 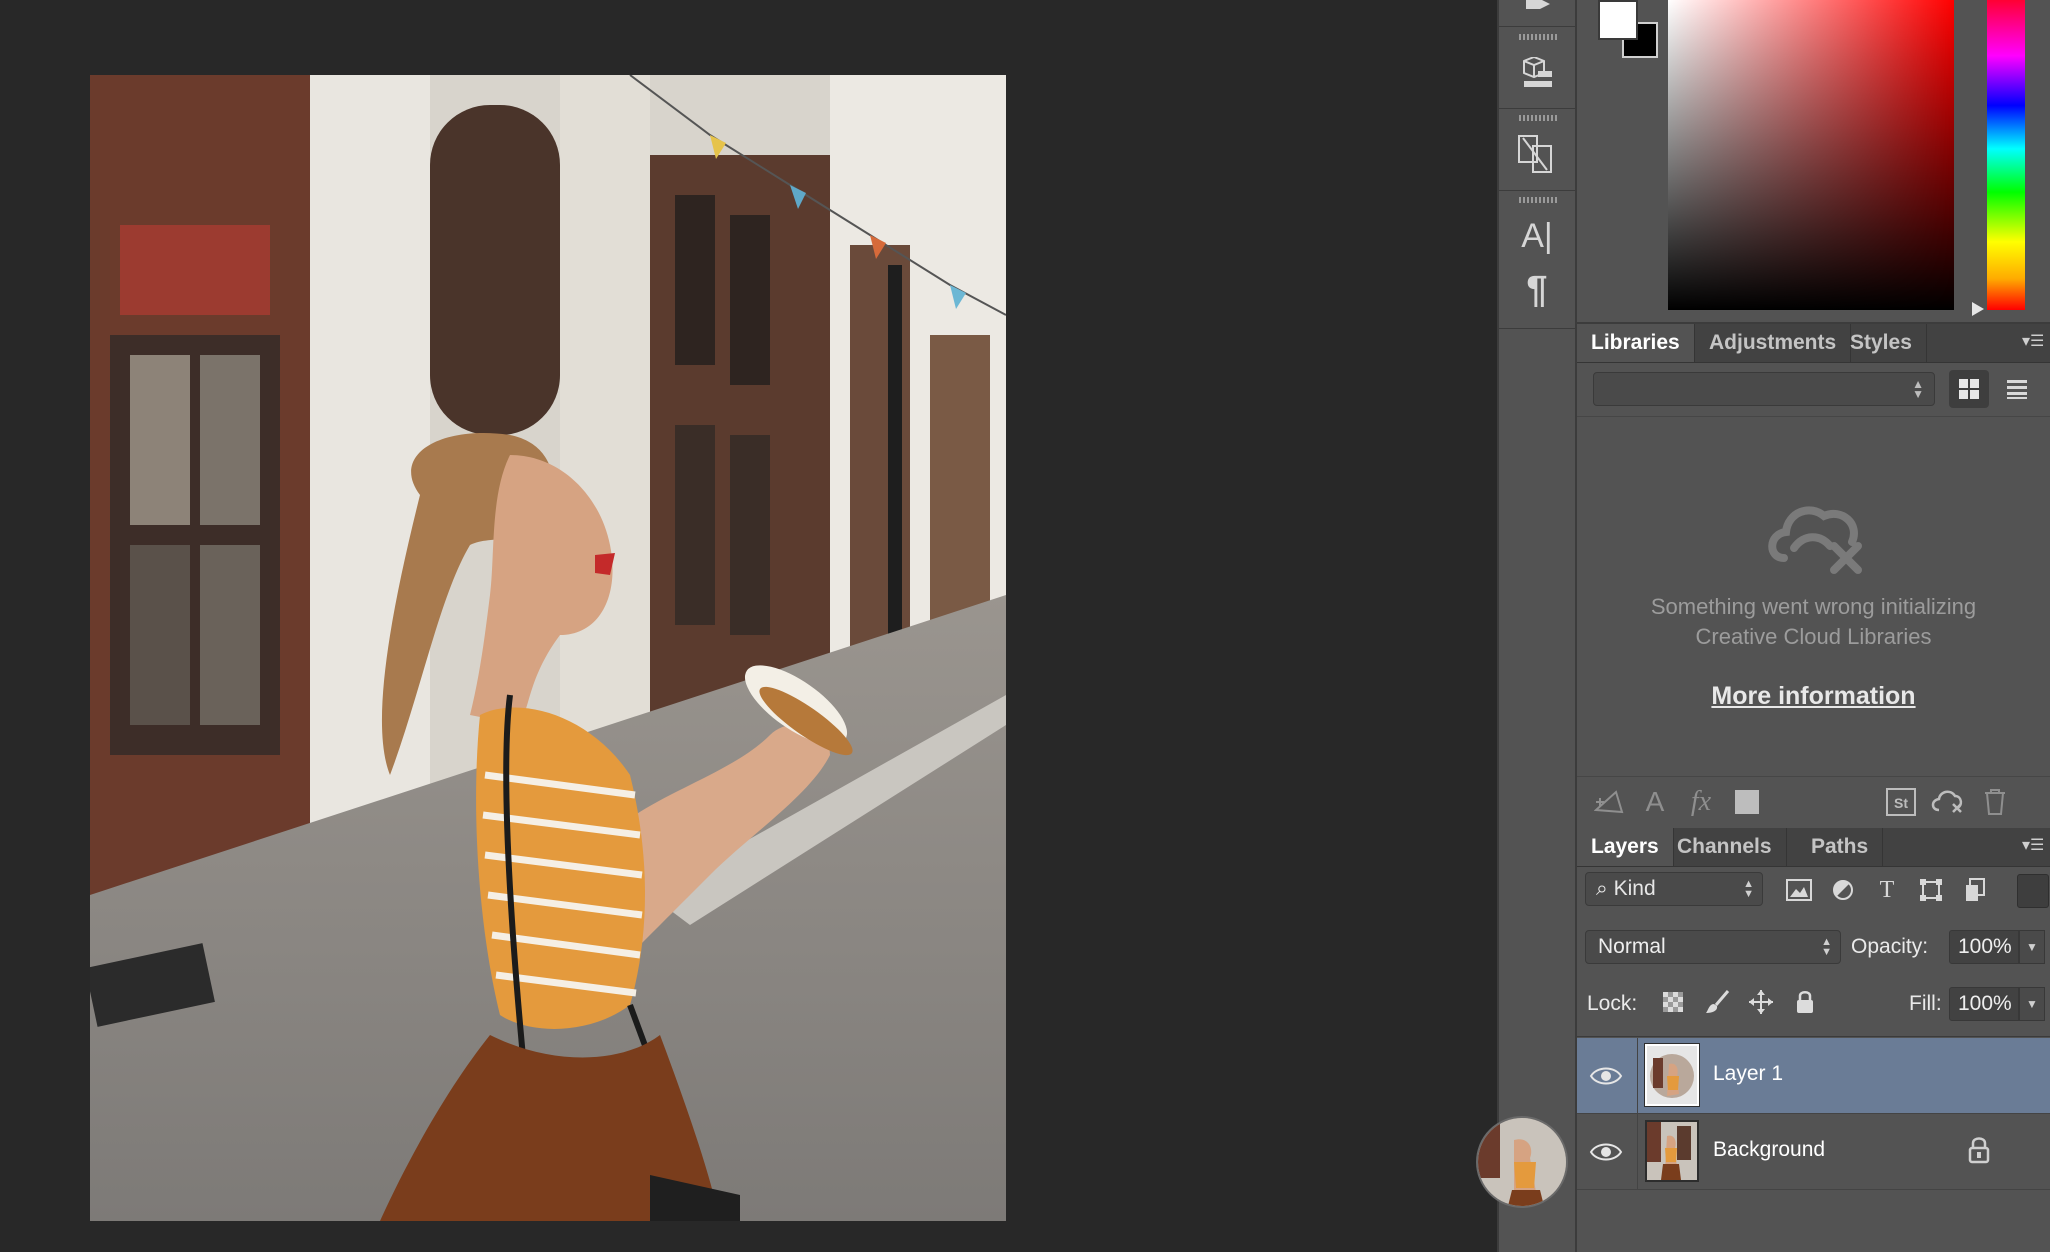 What do you see at coordinates (1995, 802) in the screenshot?
I see `trash-icon` at bounding box center [1995, 802].